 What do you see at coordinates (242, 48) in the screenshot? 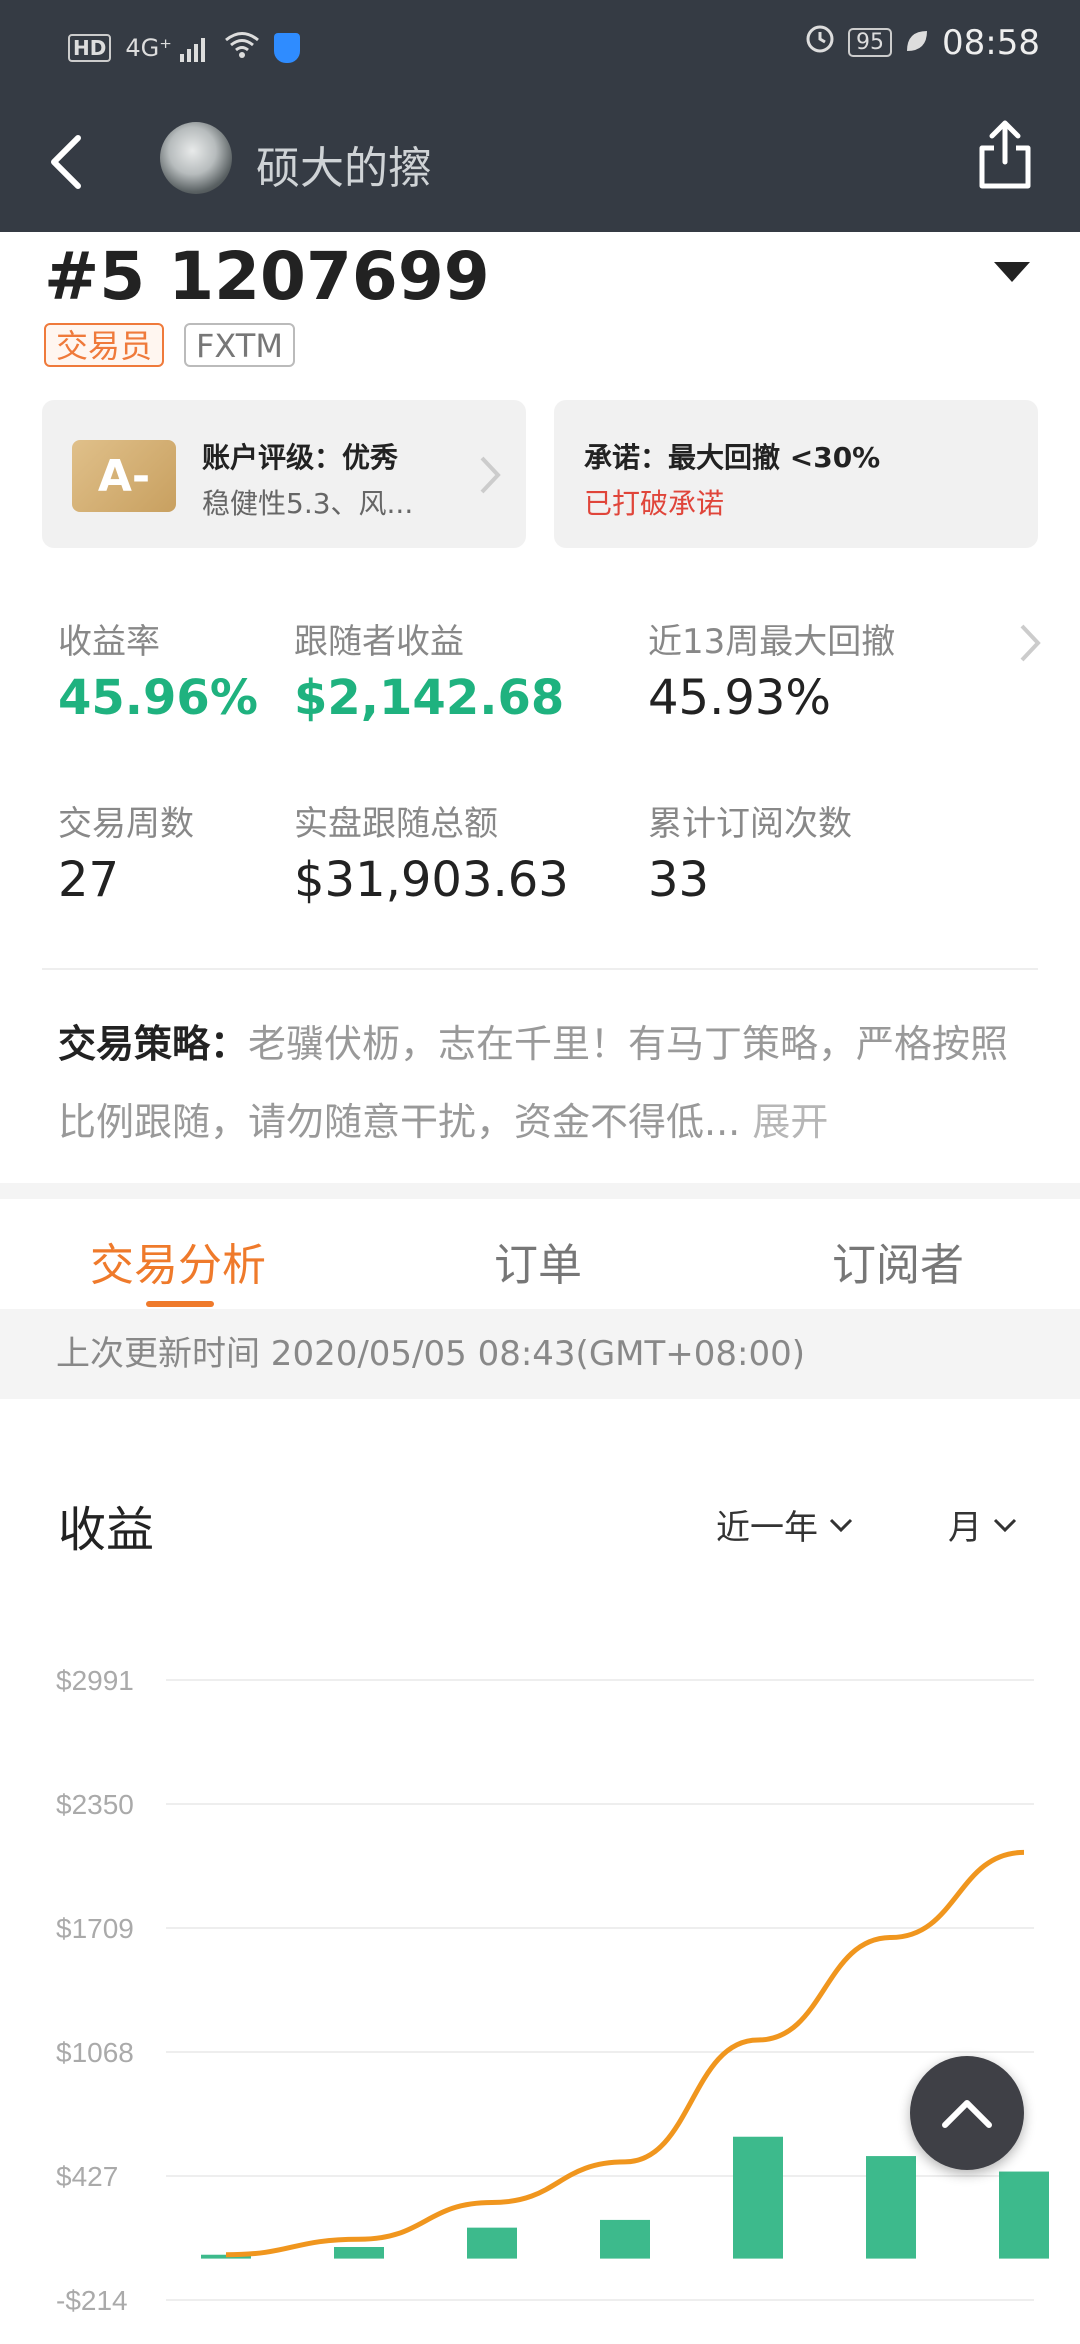
I see `wifi-icon` at bounding box center [242, 48].